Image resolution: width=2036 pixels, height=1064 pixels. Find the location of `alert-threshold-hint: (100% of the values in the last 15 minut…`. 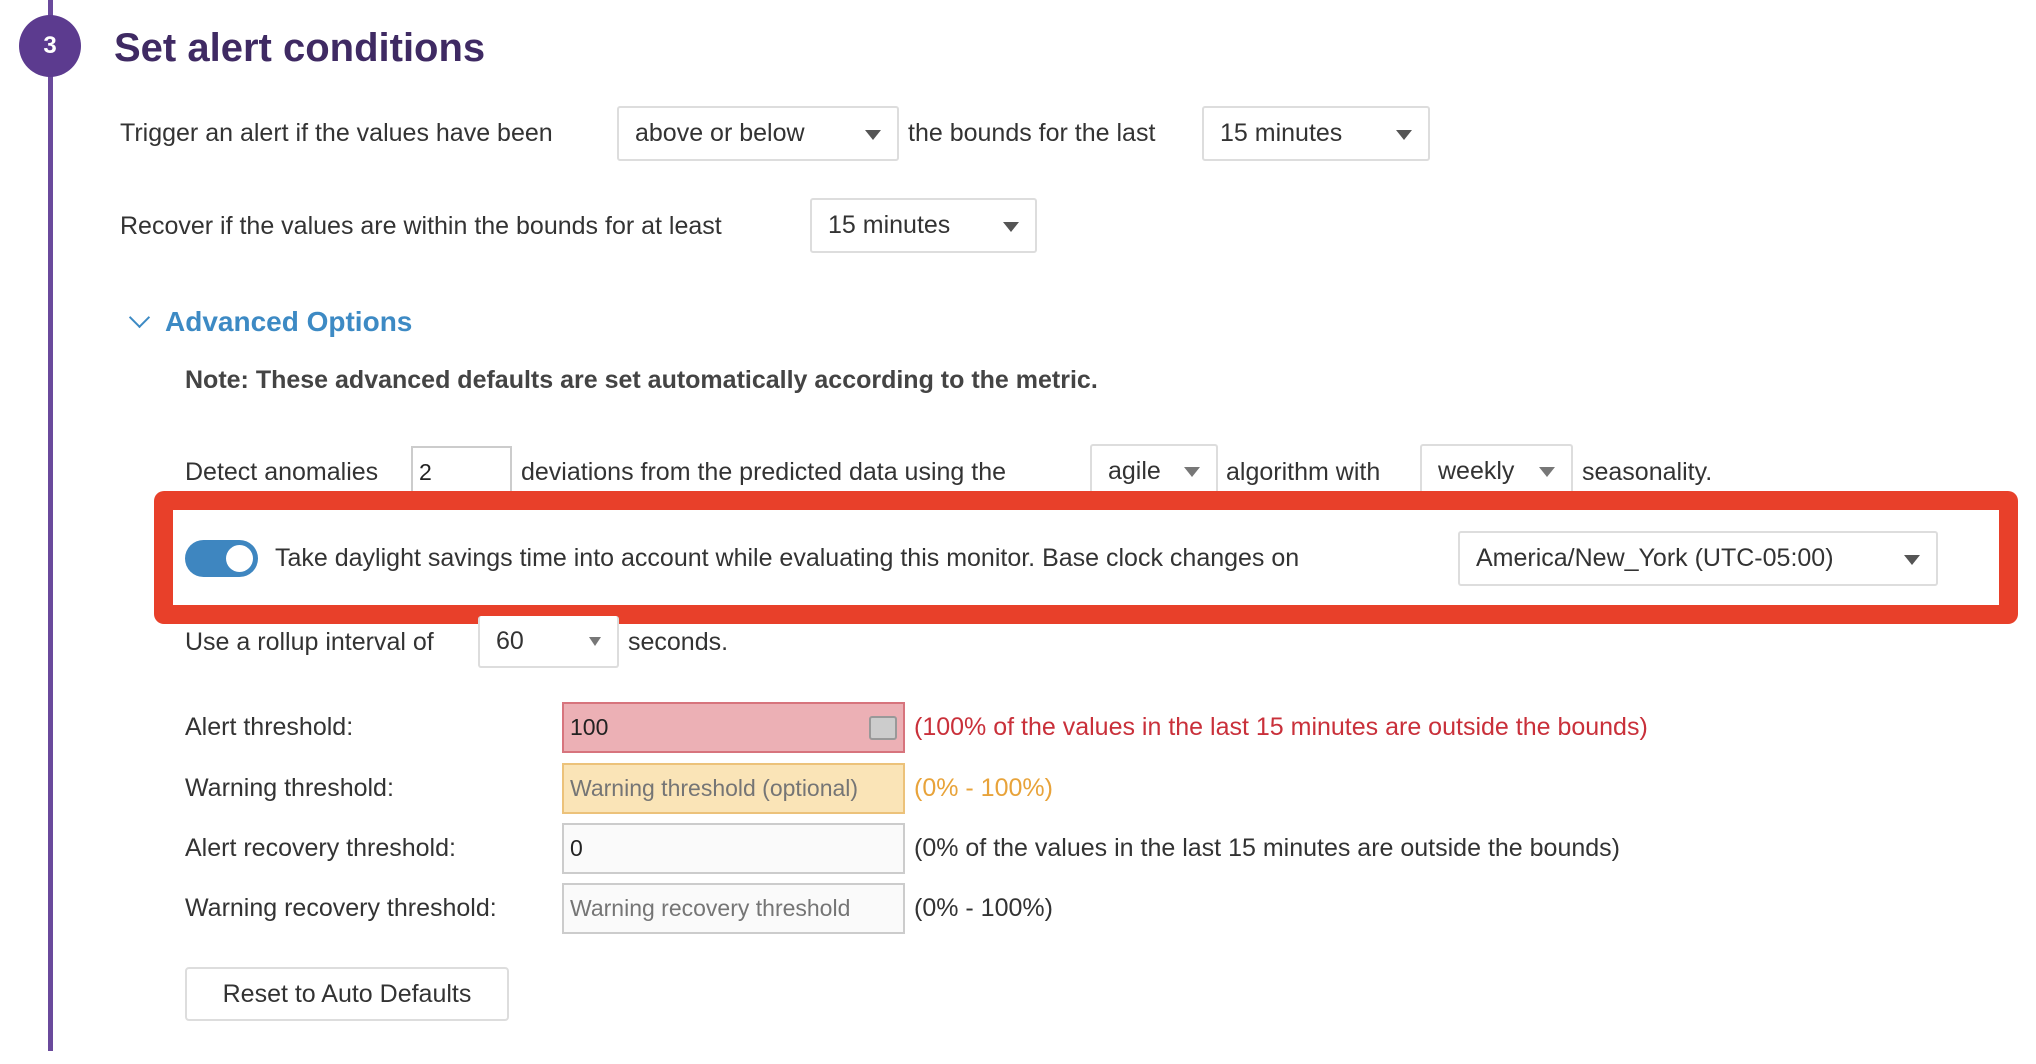

alert-threshold-hint: (100% of the values in the last 15 minut… is located at coordinates (1281, 727).